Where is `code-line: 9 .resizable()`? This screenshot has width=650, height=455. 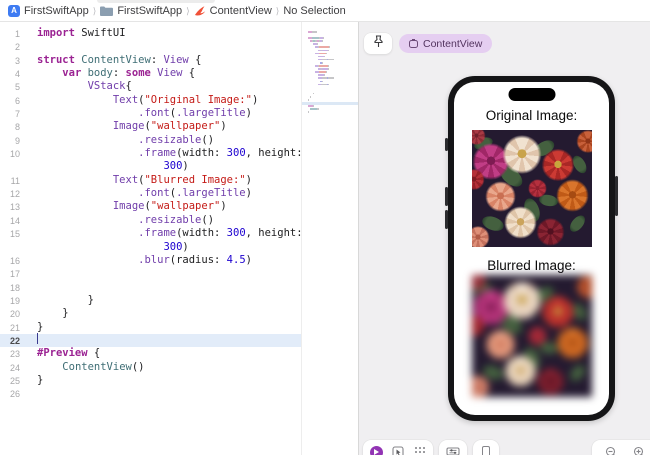
code-line: 9 .resizable() is located at coordinates (150, 140).